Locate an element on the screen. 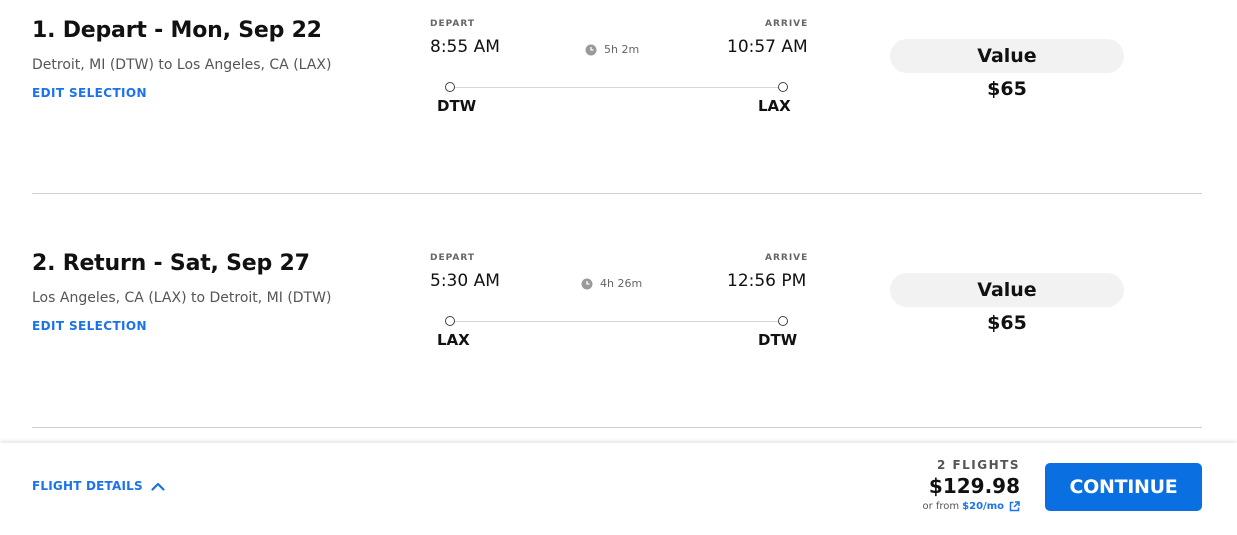 Image resolution: width=1237 pixels, height=535 pixels. depart-time: 5:30 AM is located at coordinates (465, 281).